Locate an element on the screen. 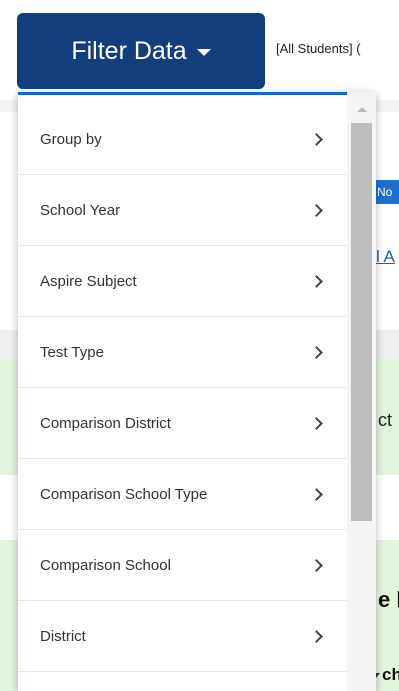 The width and height of the screenshot is (399, 691). caret-down-icon is located at coordinates (203, 52).